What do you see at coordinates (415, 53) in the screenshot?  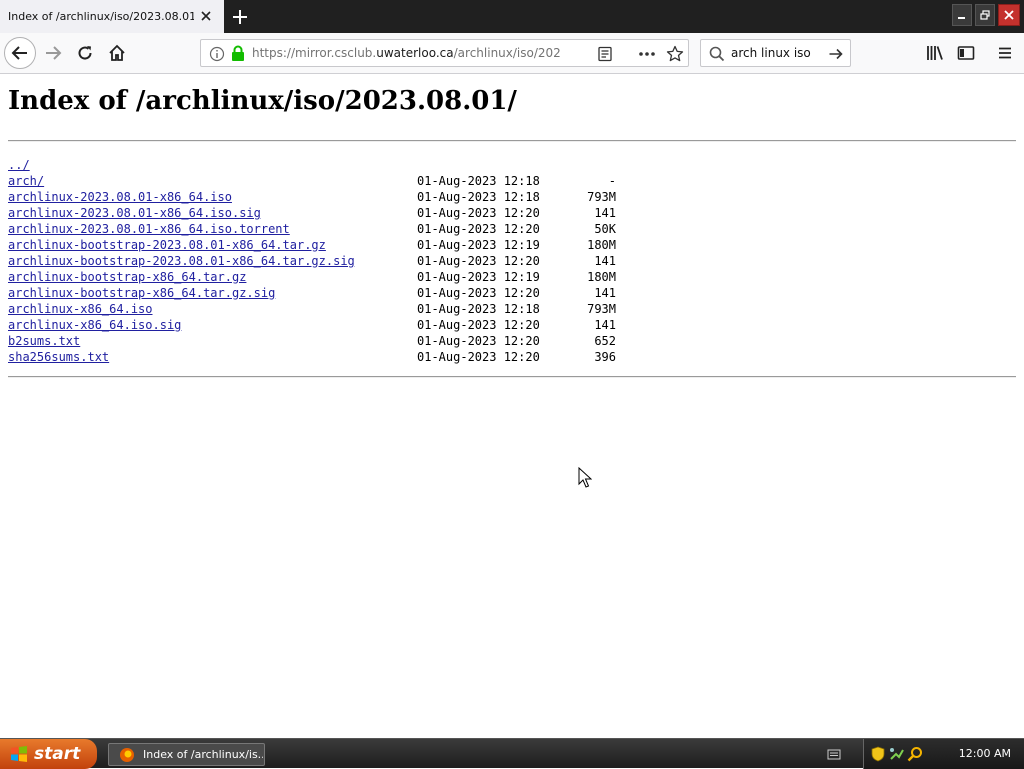 I see `url-host: uwaterloo.ca` at bounding box center [415, 53].